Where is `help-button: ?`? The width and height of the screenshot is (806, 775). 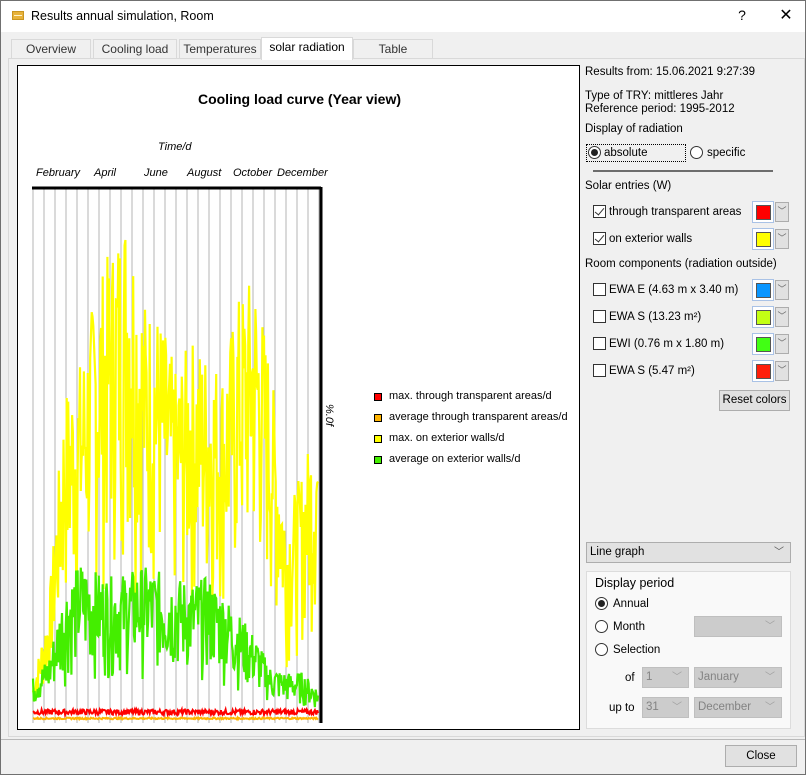 help-button: ? is located at coordinates (742, 15).